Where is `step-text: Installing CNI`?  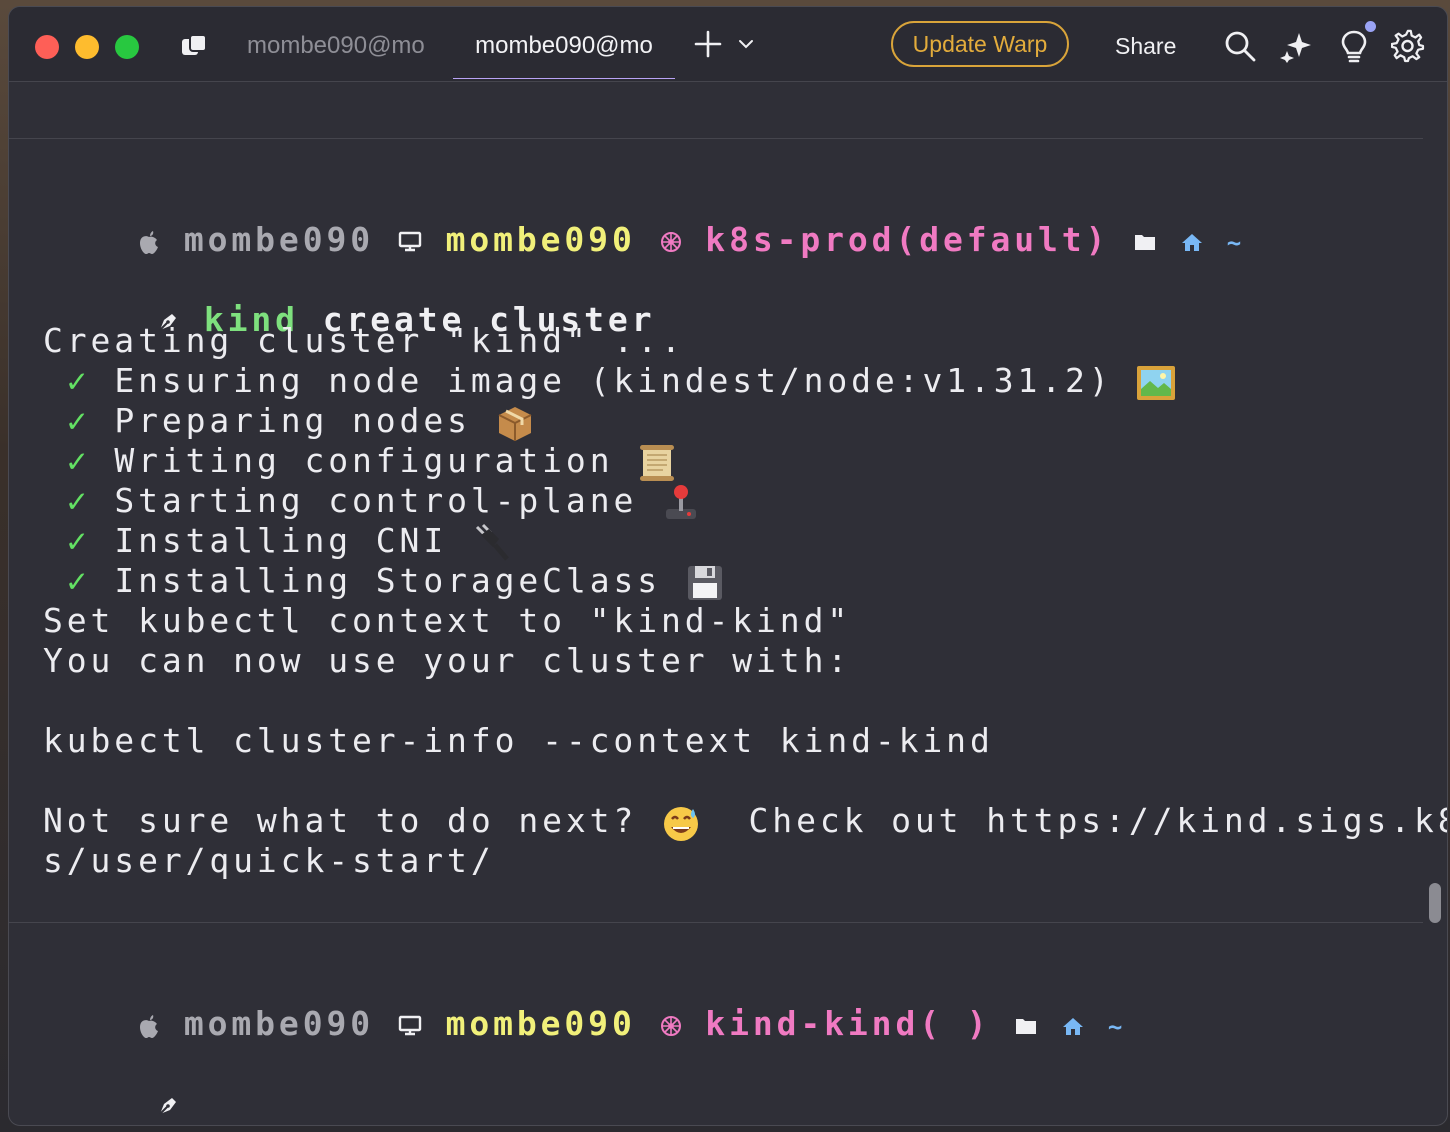
step-text: Installing CNI is located at coordinates (281, 540).